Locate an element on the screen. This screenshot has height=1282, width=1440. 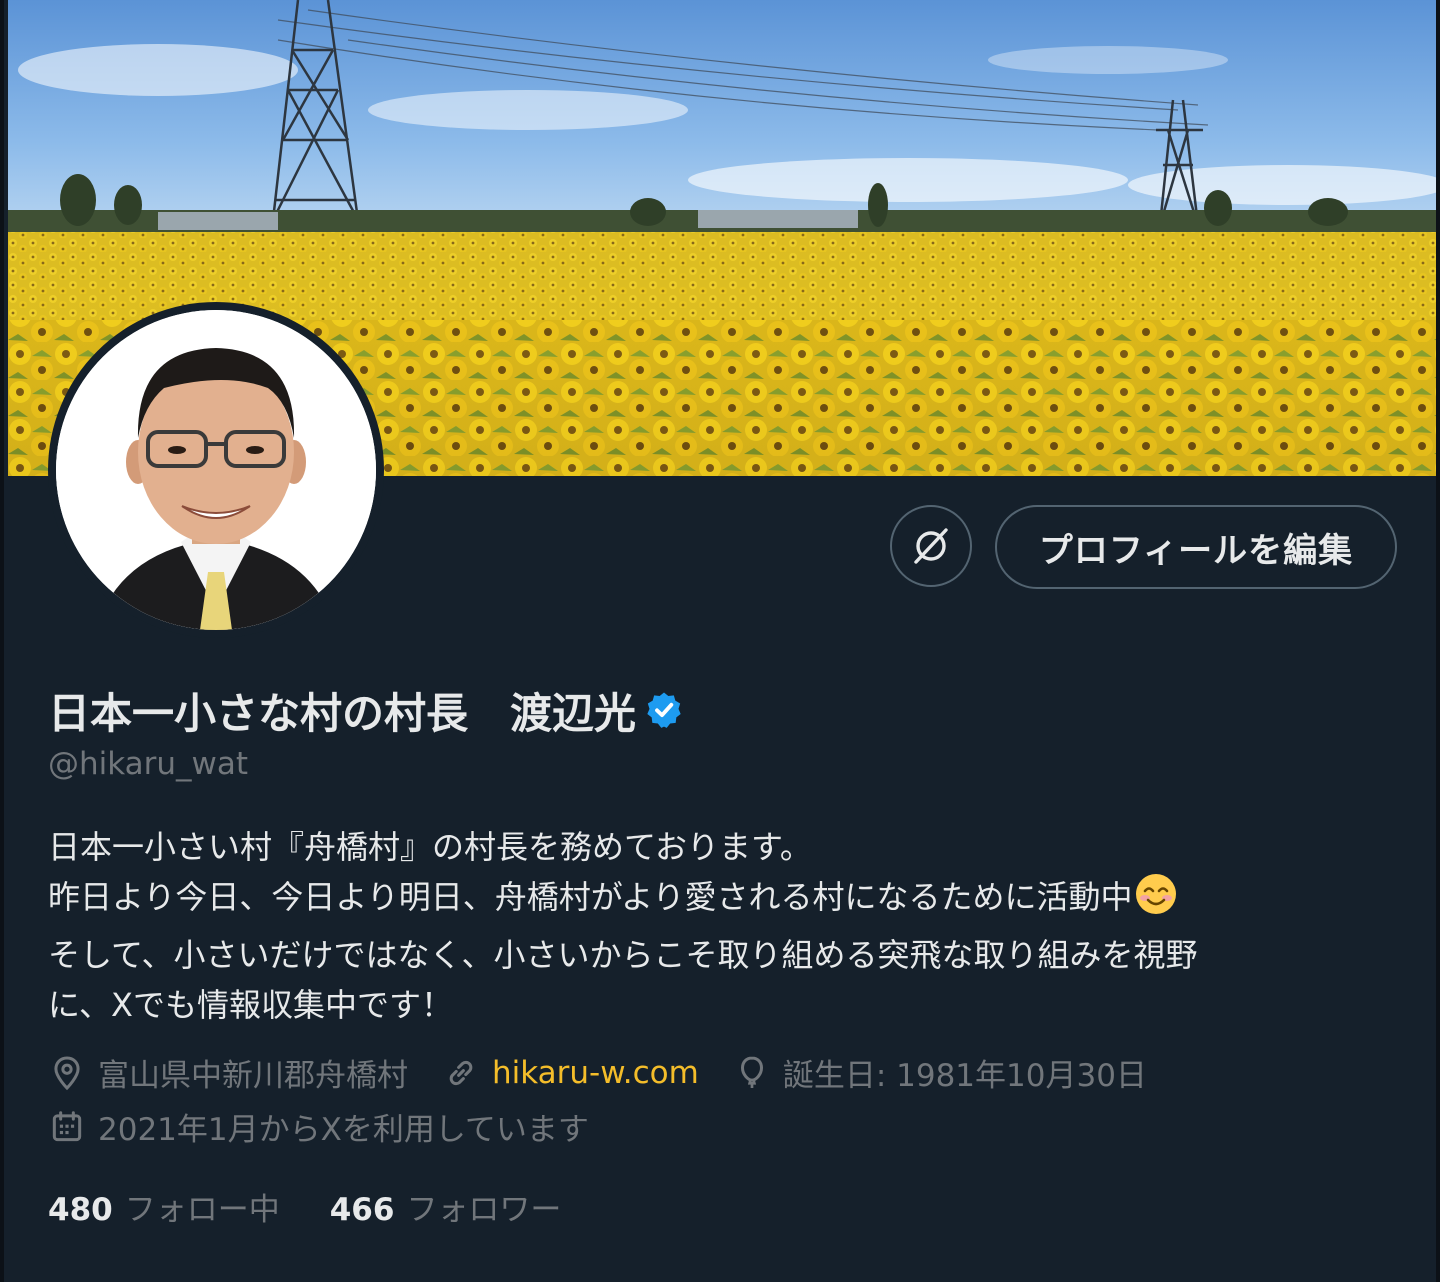
profile-meta-row-1: 富山県中新川郡舟橋村 hikaru-w.com 誕生日: 1981年10月30日 is located at coordinates (614, 1072).